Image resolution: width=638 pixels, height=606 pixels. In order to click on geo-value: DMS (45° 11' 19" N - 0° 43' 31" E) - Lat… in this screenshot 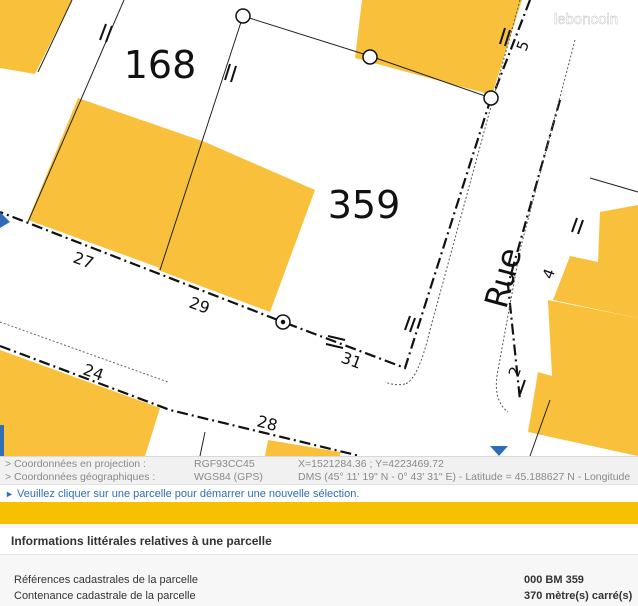, I will do `click(464, 477)`.